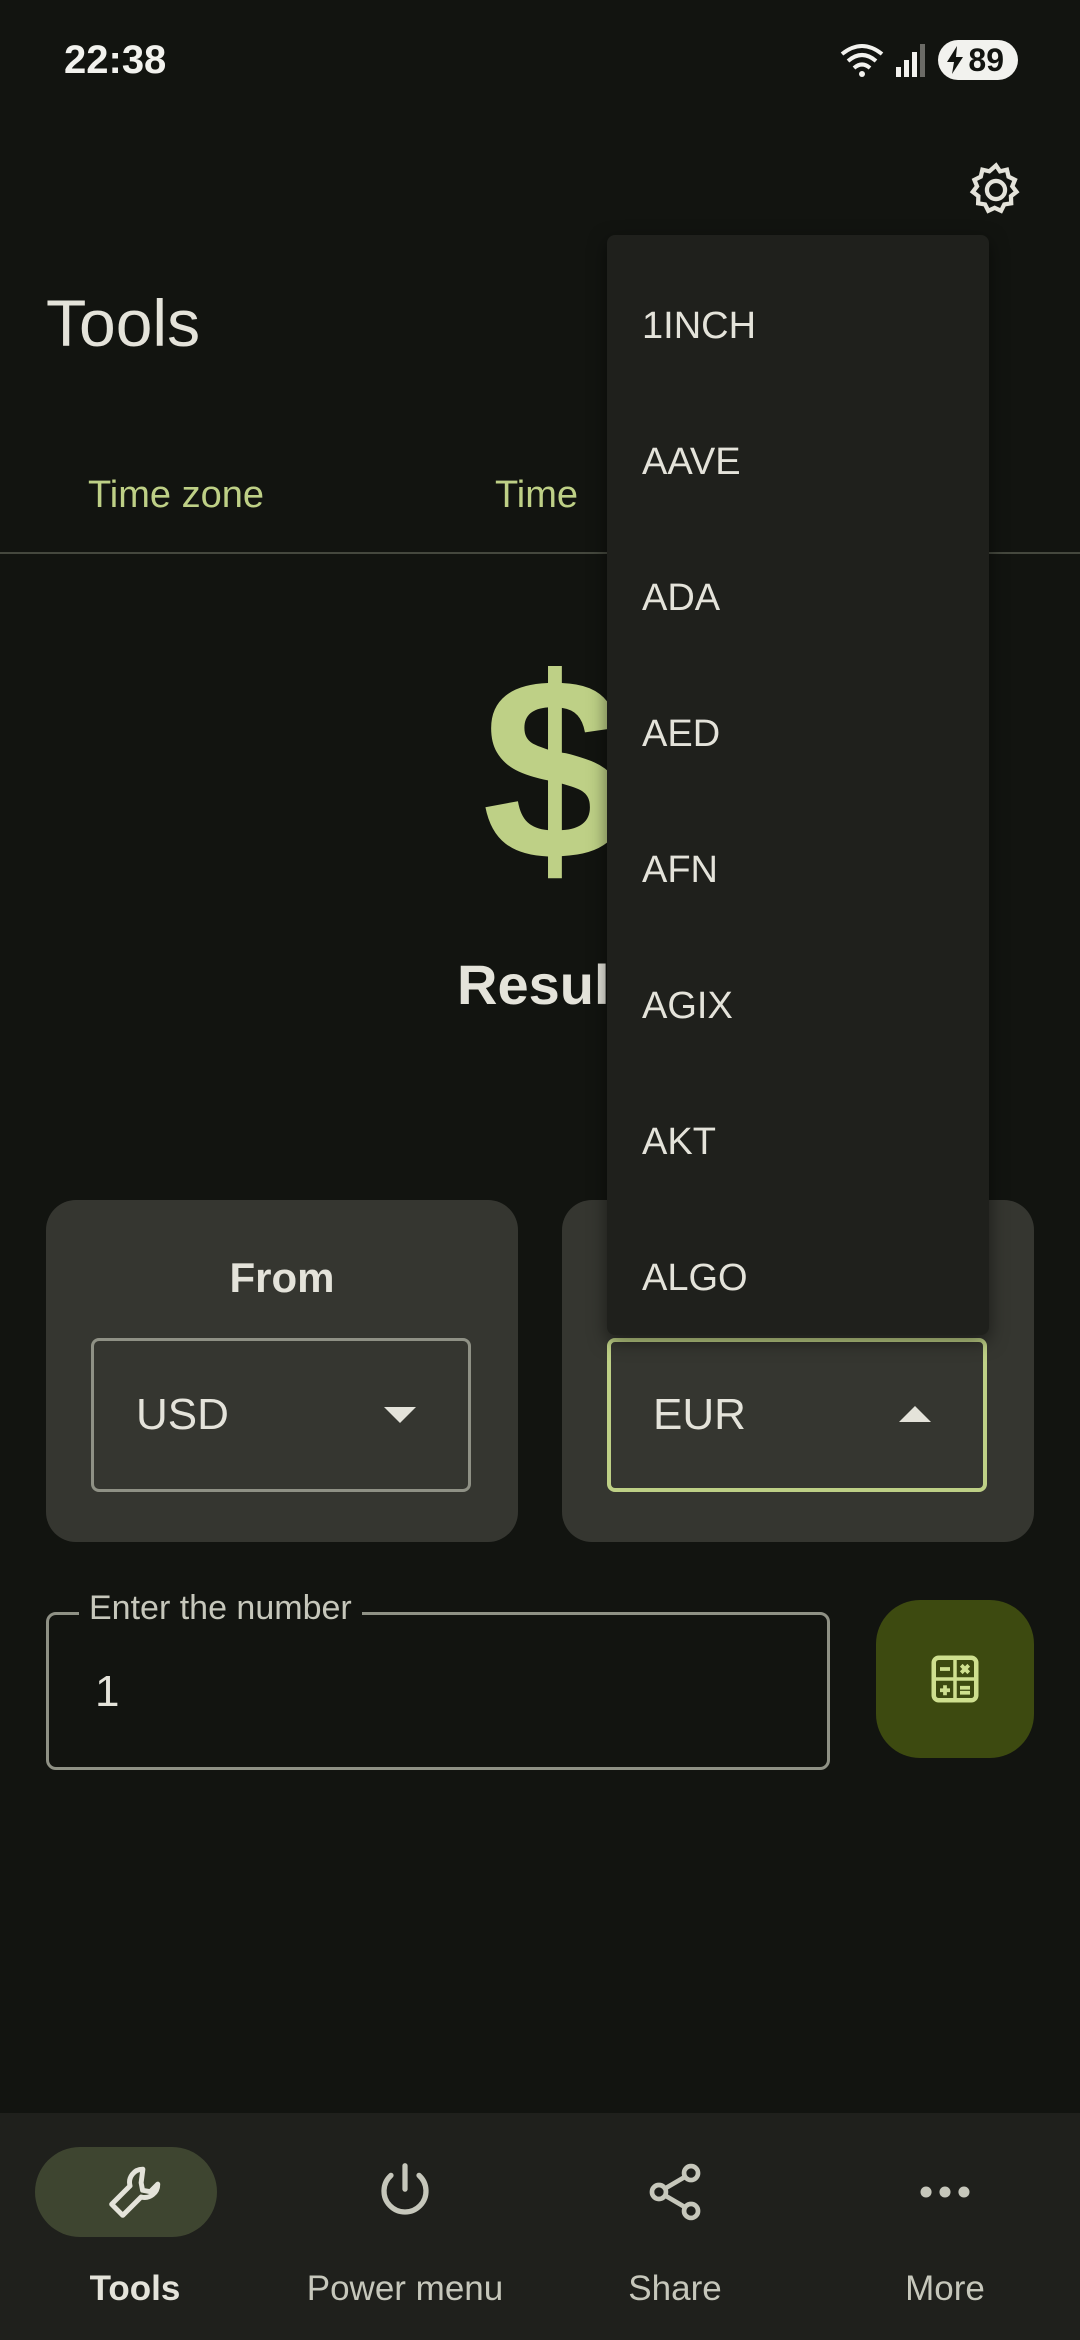  I want to click on number-input-value: 1, so click(107, 1692).